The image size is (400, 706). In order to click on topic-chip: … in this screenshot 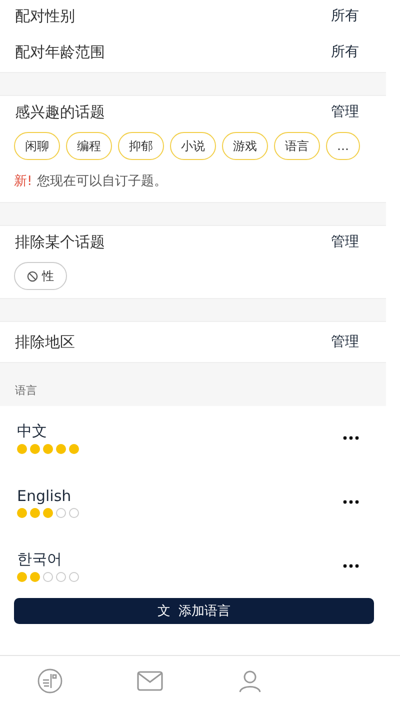, I will do `click(343, 146)`.